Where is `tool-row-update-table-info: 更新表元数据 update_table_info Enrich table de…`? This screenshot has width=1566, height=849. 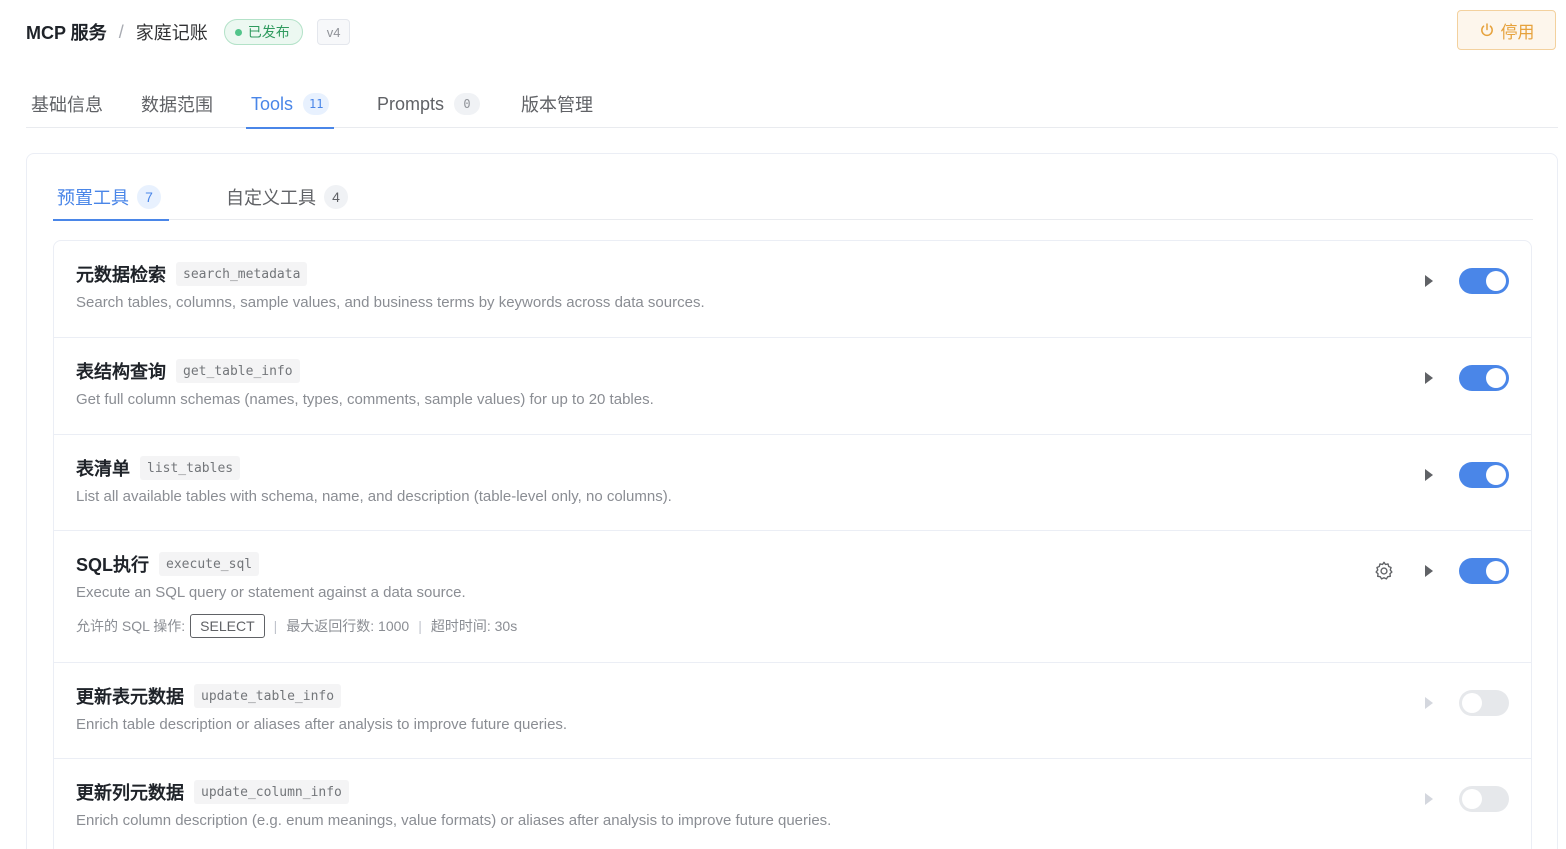 tool-row-update-table-info: 更新表元数据 update_table_info Enrich table de… is located at coordinates (792, 711).